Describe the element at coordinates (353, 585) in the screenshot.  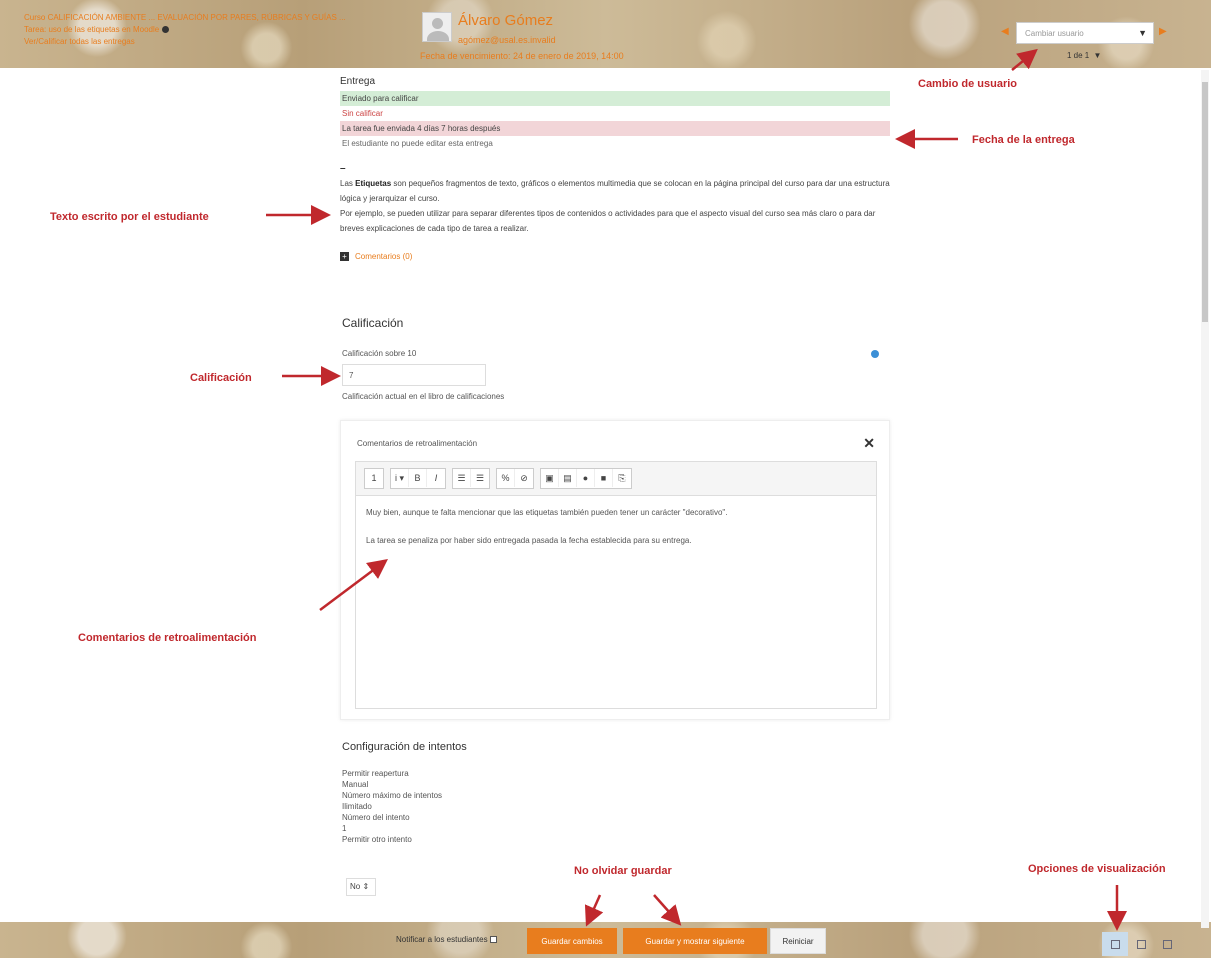
I see `arrow-feedback` at that location.